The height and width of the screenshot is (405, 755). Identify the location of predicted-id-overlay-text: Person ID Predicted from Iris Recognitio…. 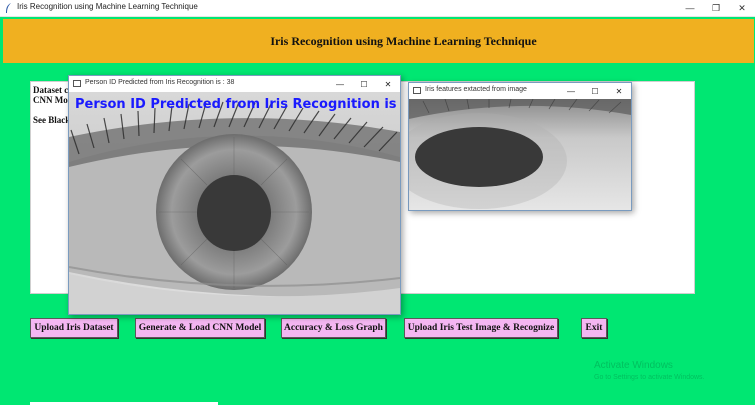
(238, 104).